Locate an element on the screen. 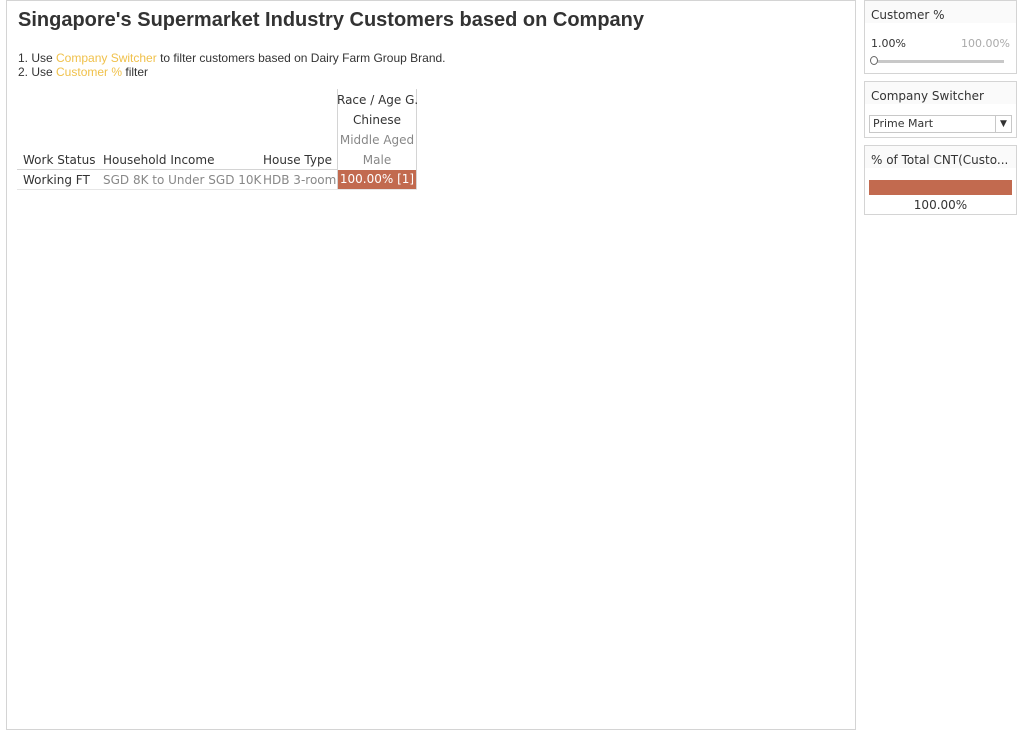  cell-house-type: HDB 3-room is located at coordinates (299, 180).